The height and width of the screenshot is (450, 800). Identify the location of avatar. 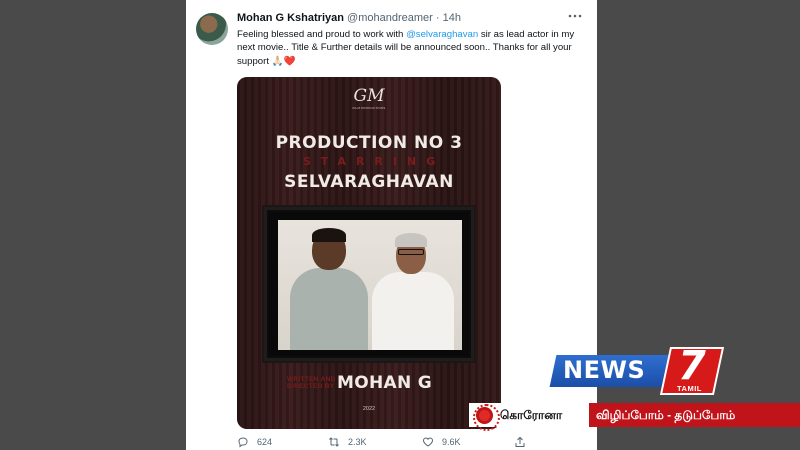
(212, 29).